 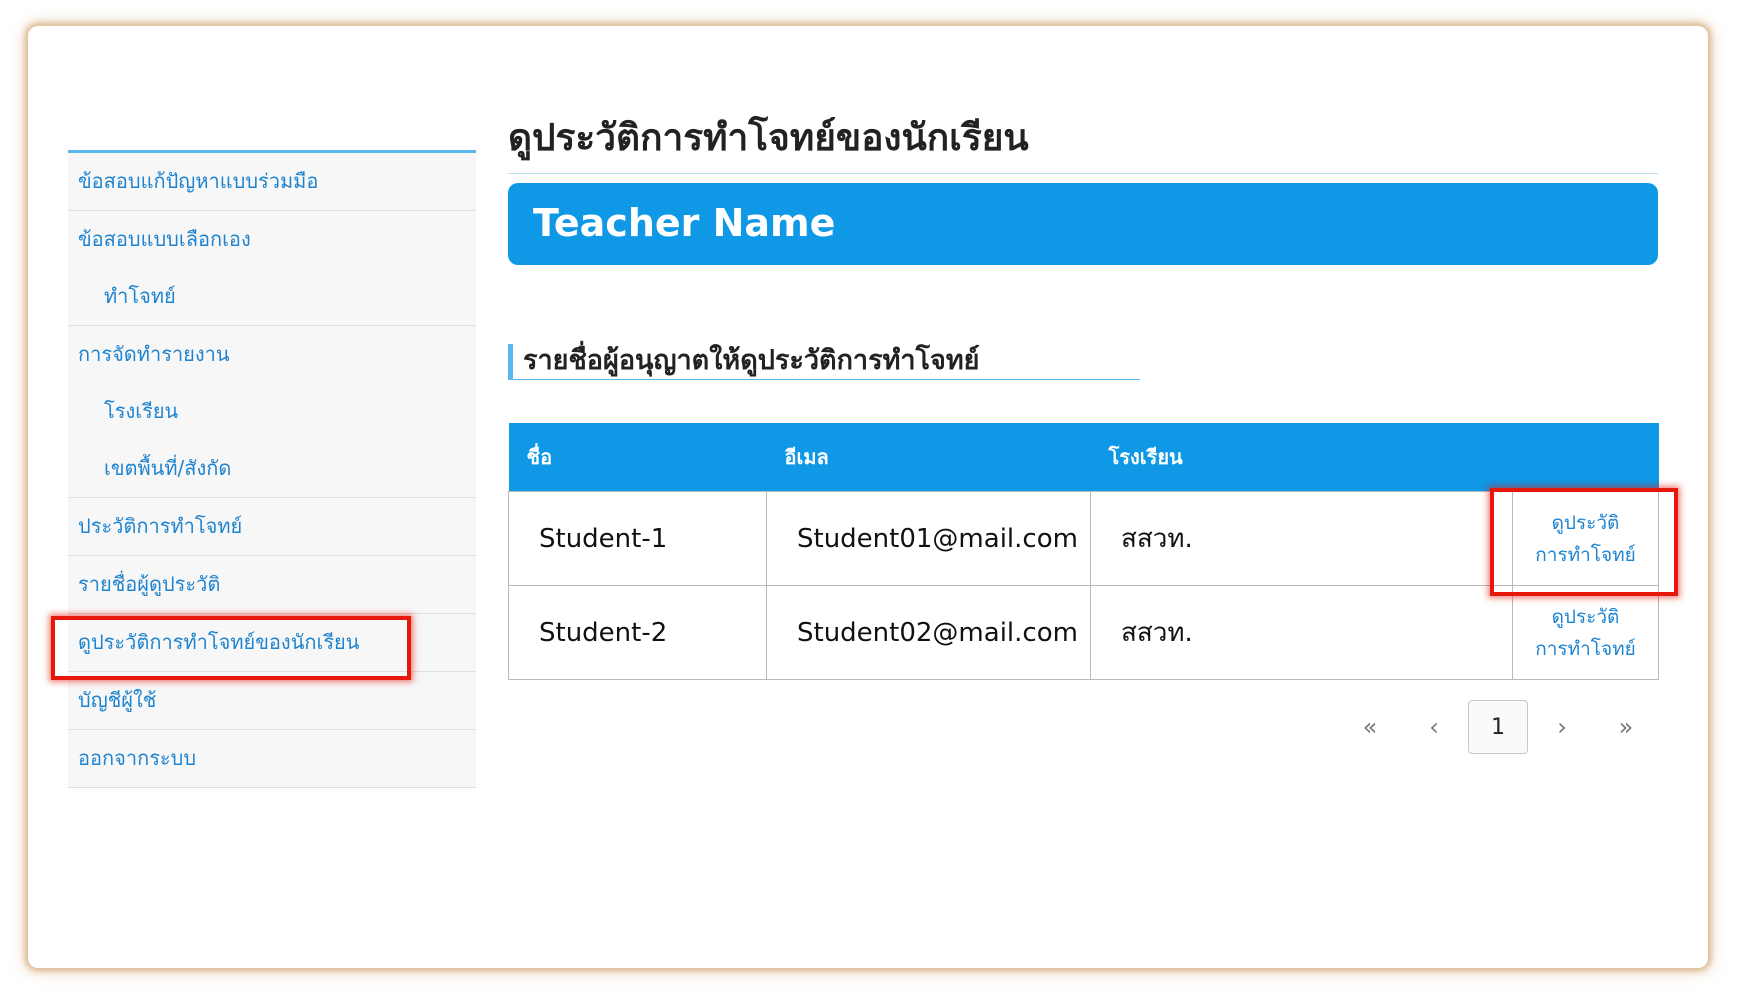 What do you see at coordinates (1585, 457) in the screenshot?
I see `column-header-action` at bounding box center [1585, 457].